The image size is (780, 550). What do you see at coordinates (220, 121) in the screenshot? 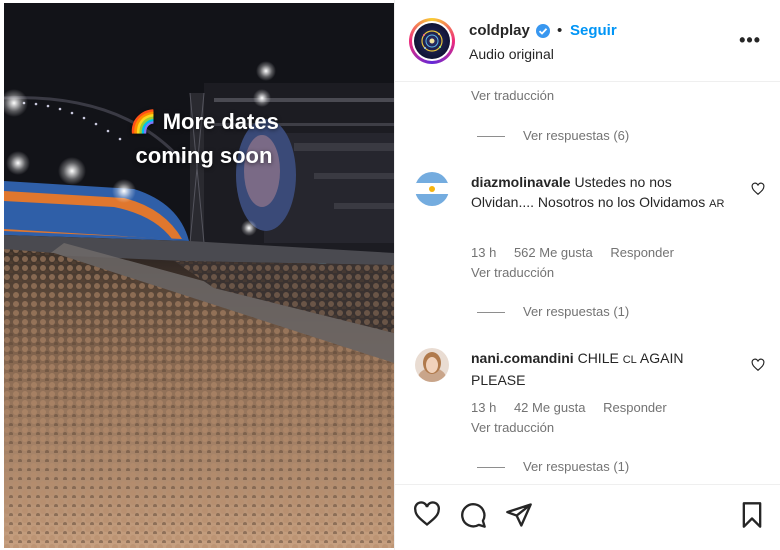
I see `overlay-line-1: More dates` at bounding box center [220, 121].